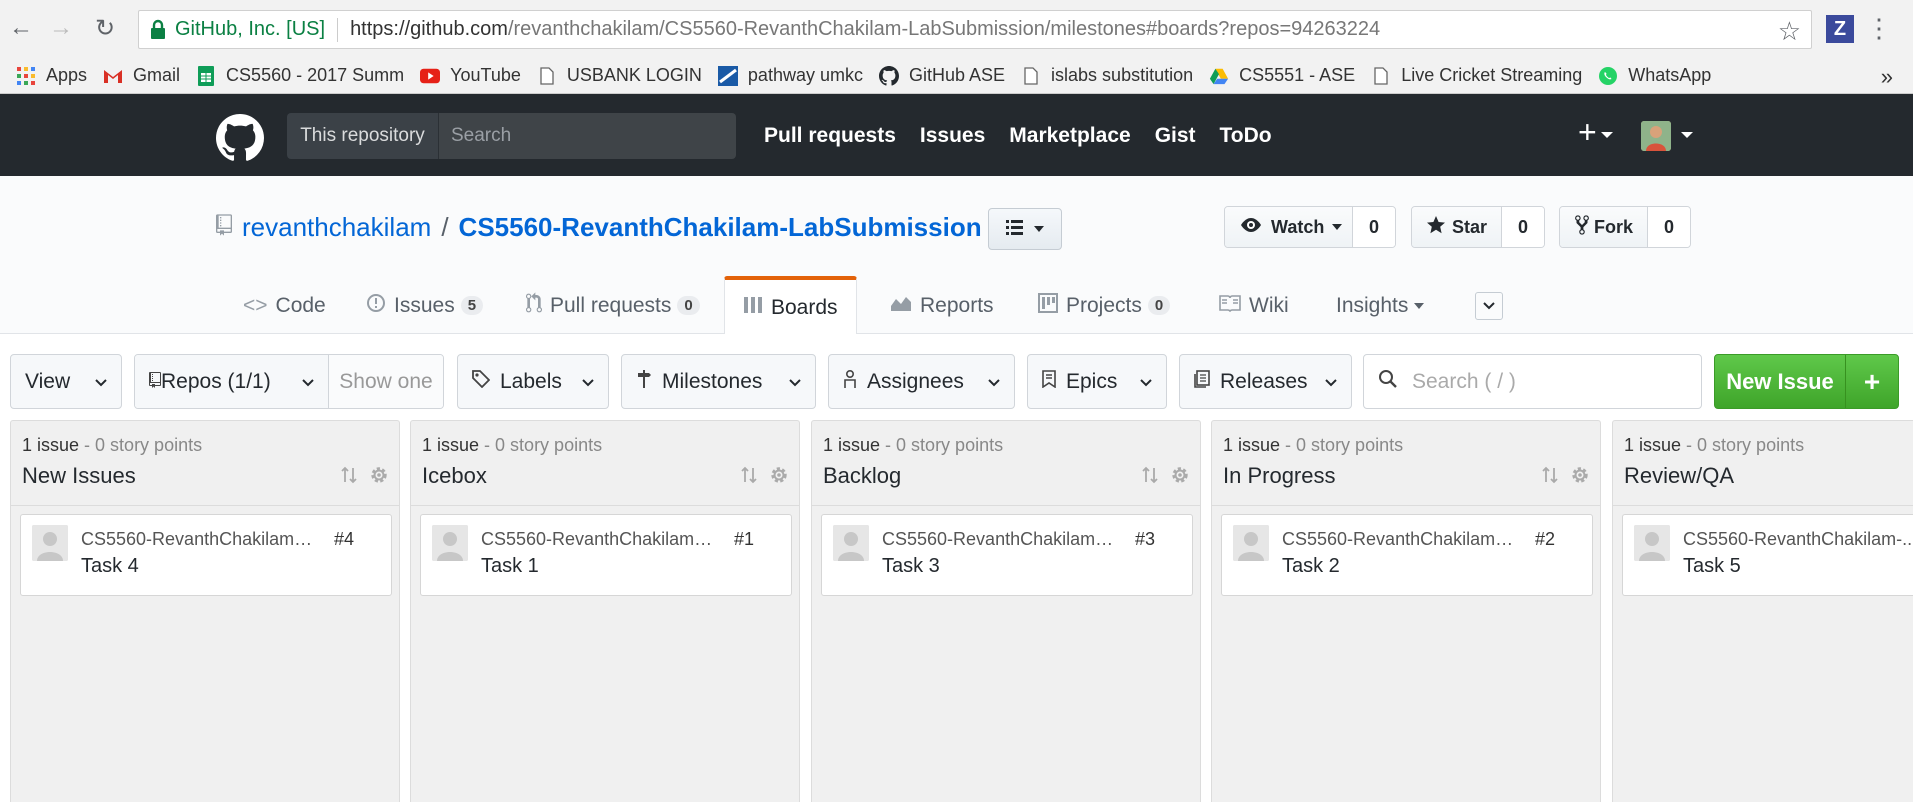 The width and height of the screenshot is (1913, 802). I want to click on bookmark-cs5551: CS5551 - ASE, so click(1282, 75).